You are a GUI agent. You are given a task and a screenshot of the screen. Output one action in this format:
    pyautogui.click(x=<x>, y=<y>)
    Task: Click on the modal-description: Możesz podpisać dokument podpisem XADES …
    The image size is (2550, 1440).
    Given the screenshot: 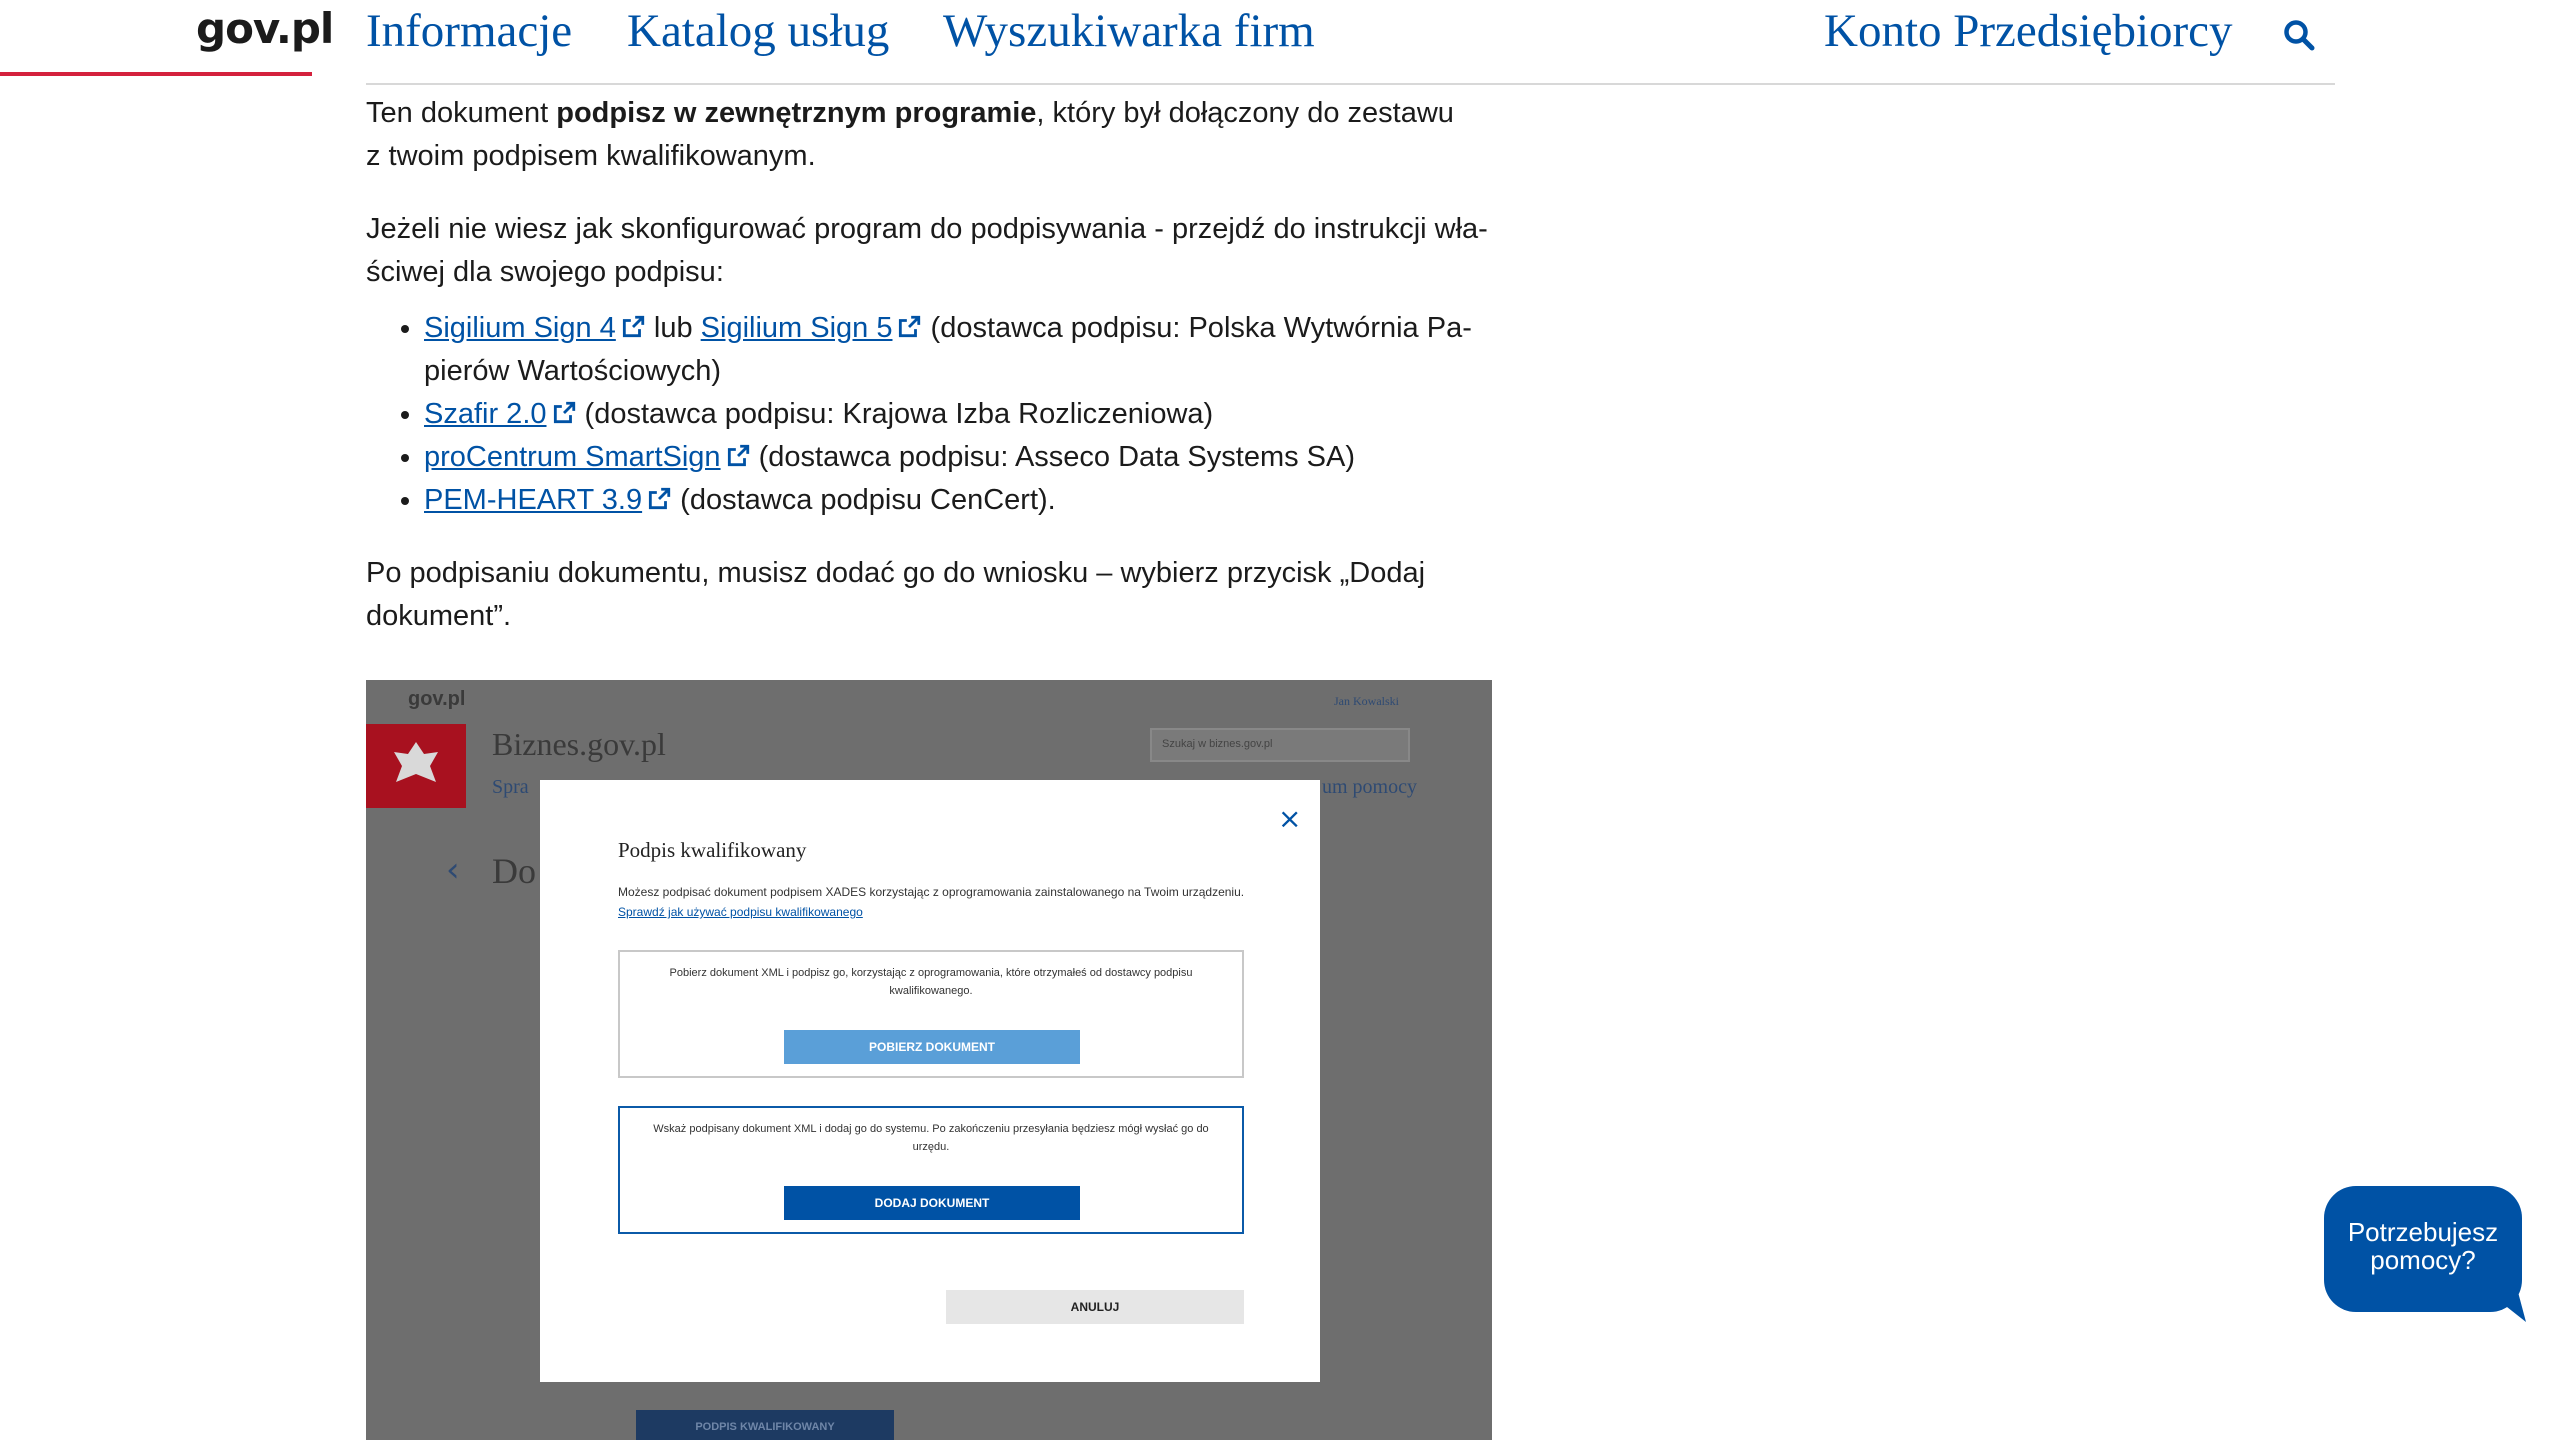 What is the action you would take?
    pyautogui.click(x=938, y=902)
    